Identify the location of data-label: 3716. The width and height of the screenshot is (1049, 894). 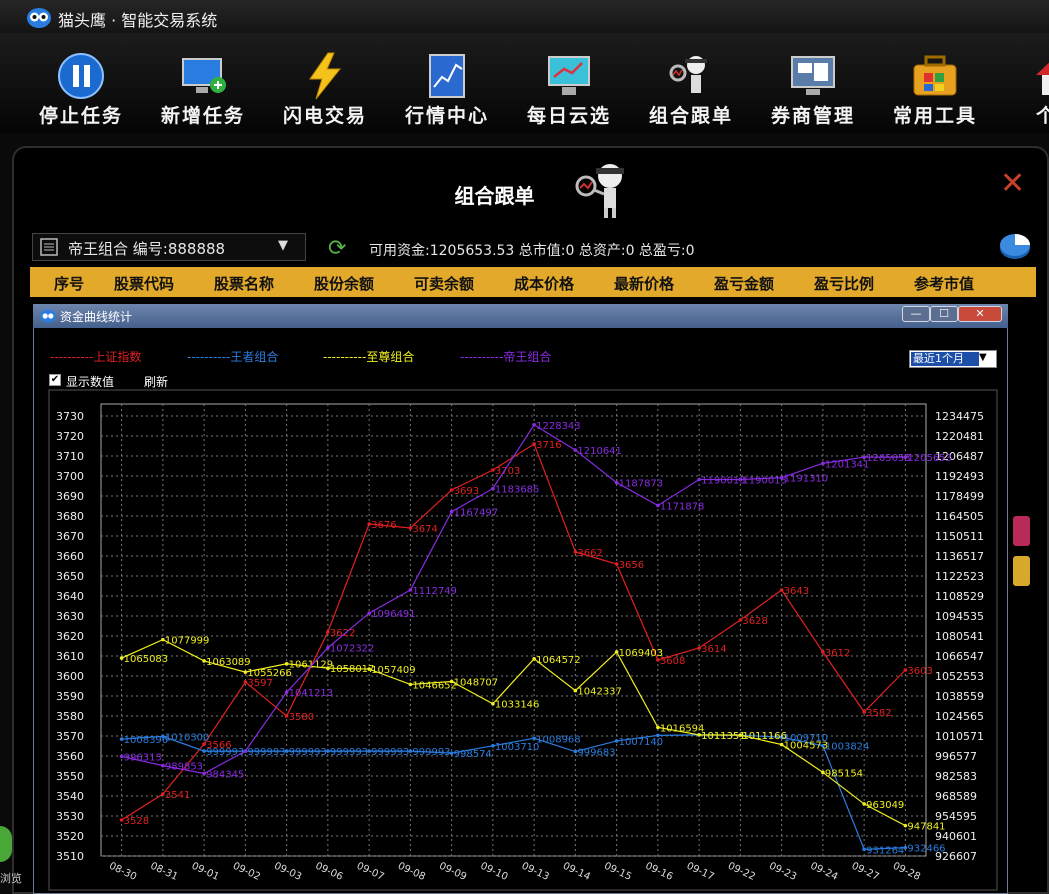
(548, 445).